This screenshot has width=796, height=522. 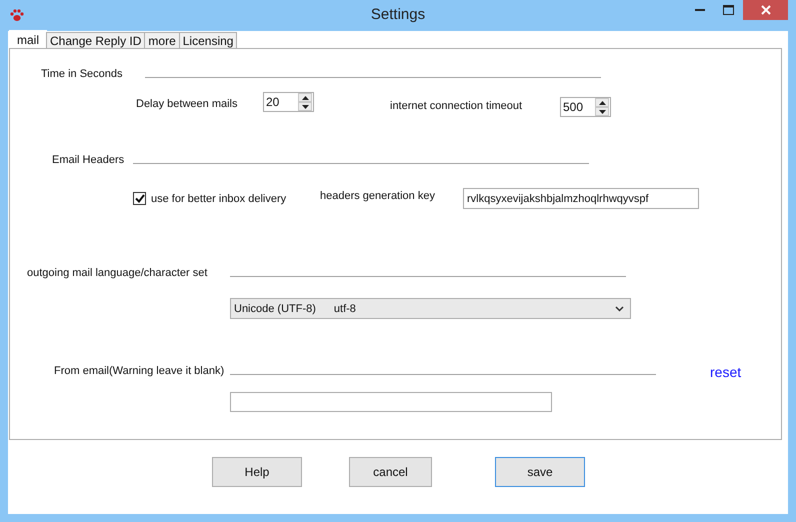 I want to click on maximize-icon, so click(x=728, y=10).